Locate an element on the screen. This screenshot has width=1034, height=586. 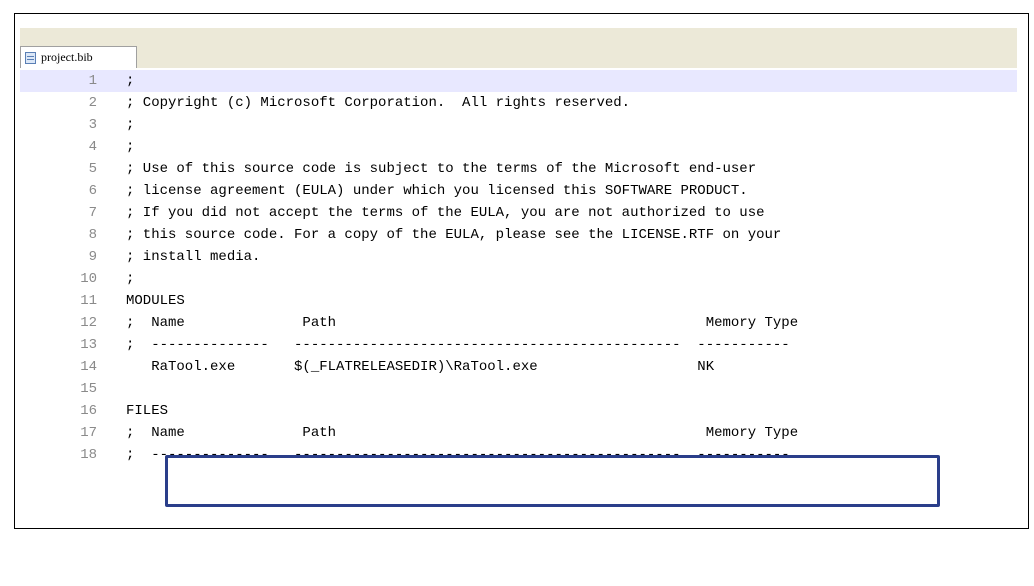
code-line: 17 ; Name Path Memory Type is located at coordinates (518, 433).